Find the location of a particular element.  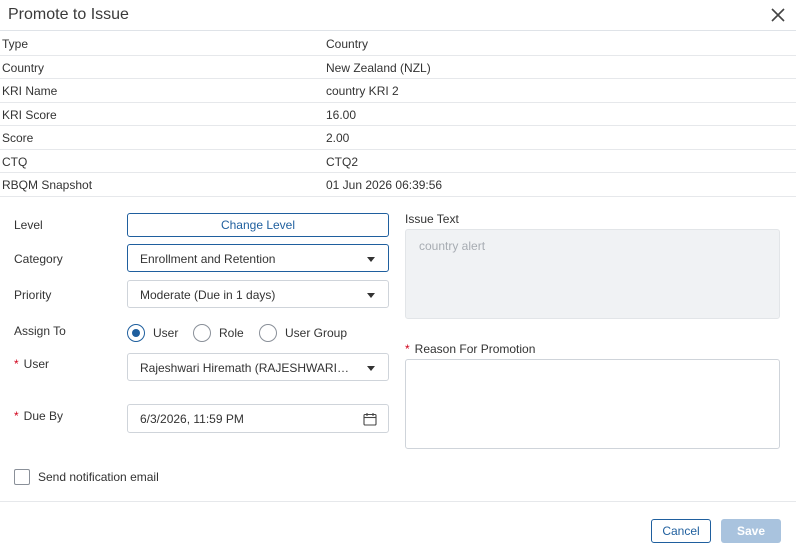

assign-role-radio: Role is located at coordinates (218, 333).